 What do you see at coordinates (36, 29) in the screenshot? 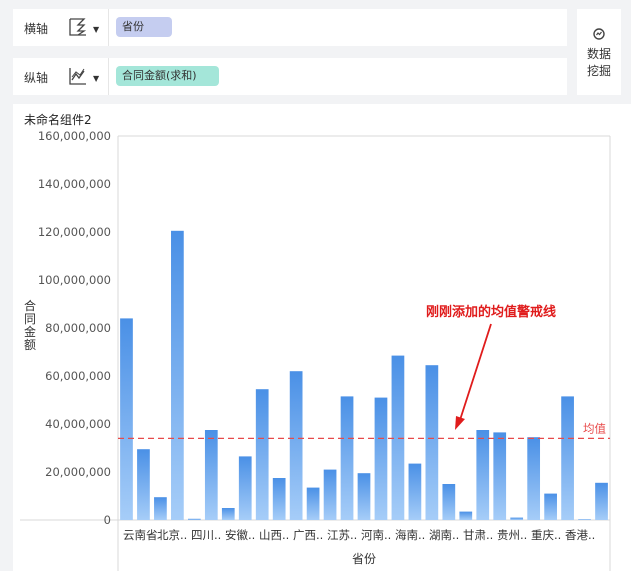
I see `x-axis-label: 横轴` at bounding box center [36, 29].